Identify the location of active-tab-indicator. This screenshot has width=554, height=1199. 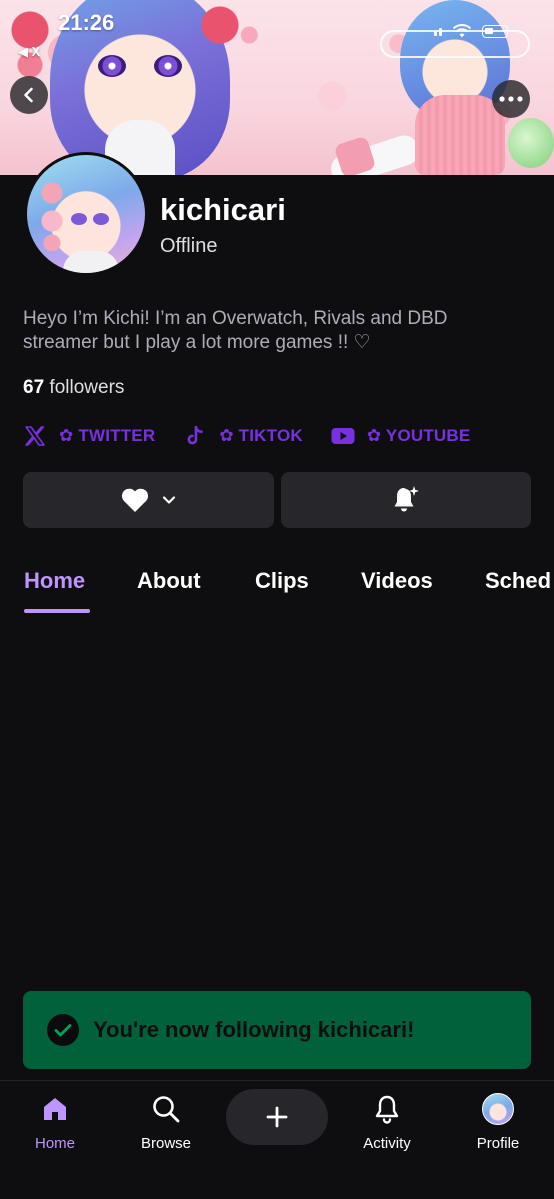
(57, 611).